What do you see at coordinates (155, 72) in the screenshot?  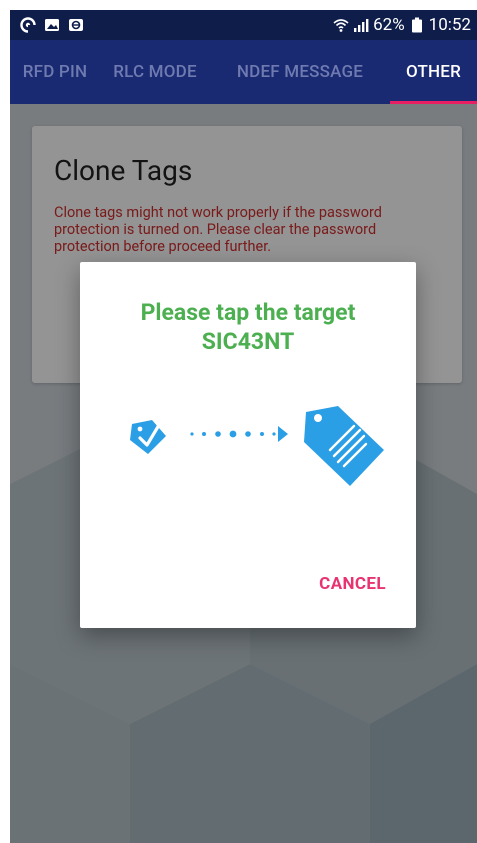 I see `tab-rlc-mode: RLC MODE` at bounding box center [155, 72].